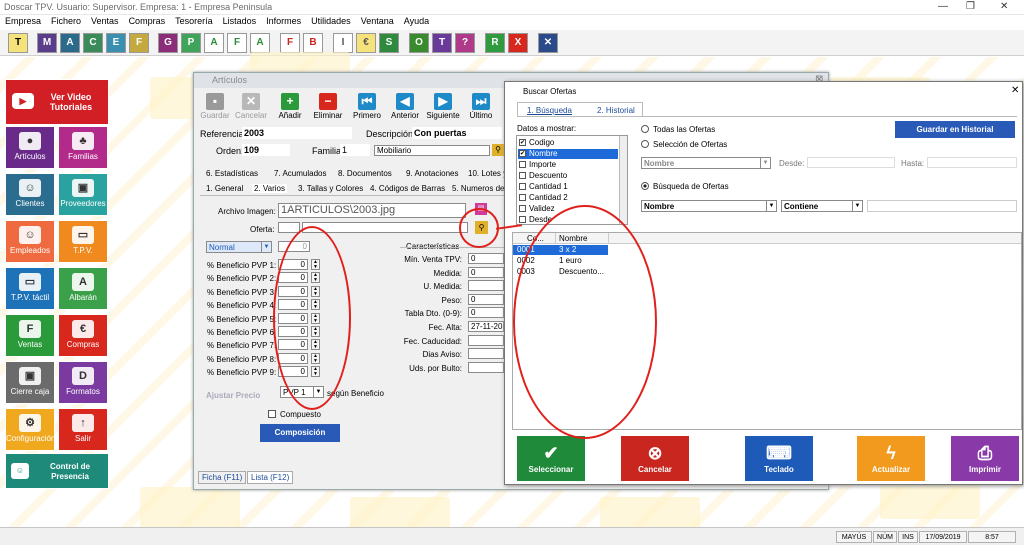 The width and height of the screenshot is (1024, 545). I want to click on siguiente-button: ▶ Siguiente, so click(443, 106).